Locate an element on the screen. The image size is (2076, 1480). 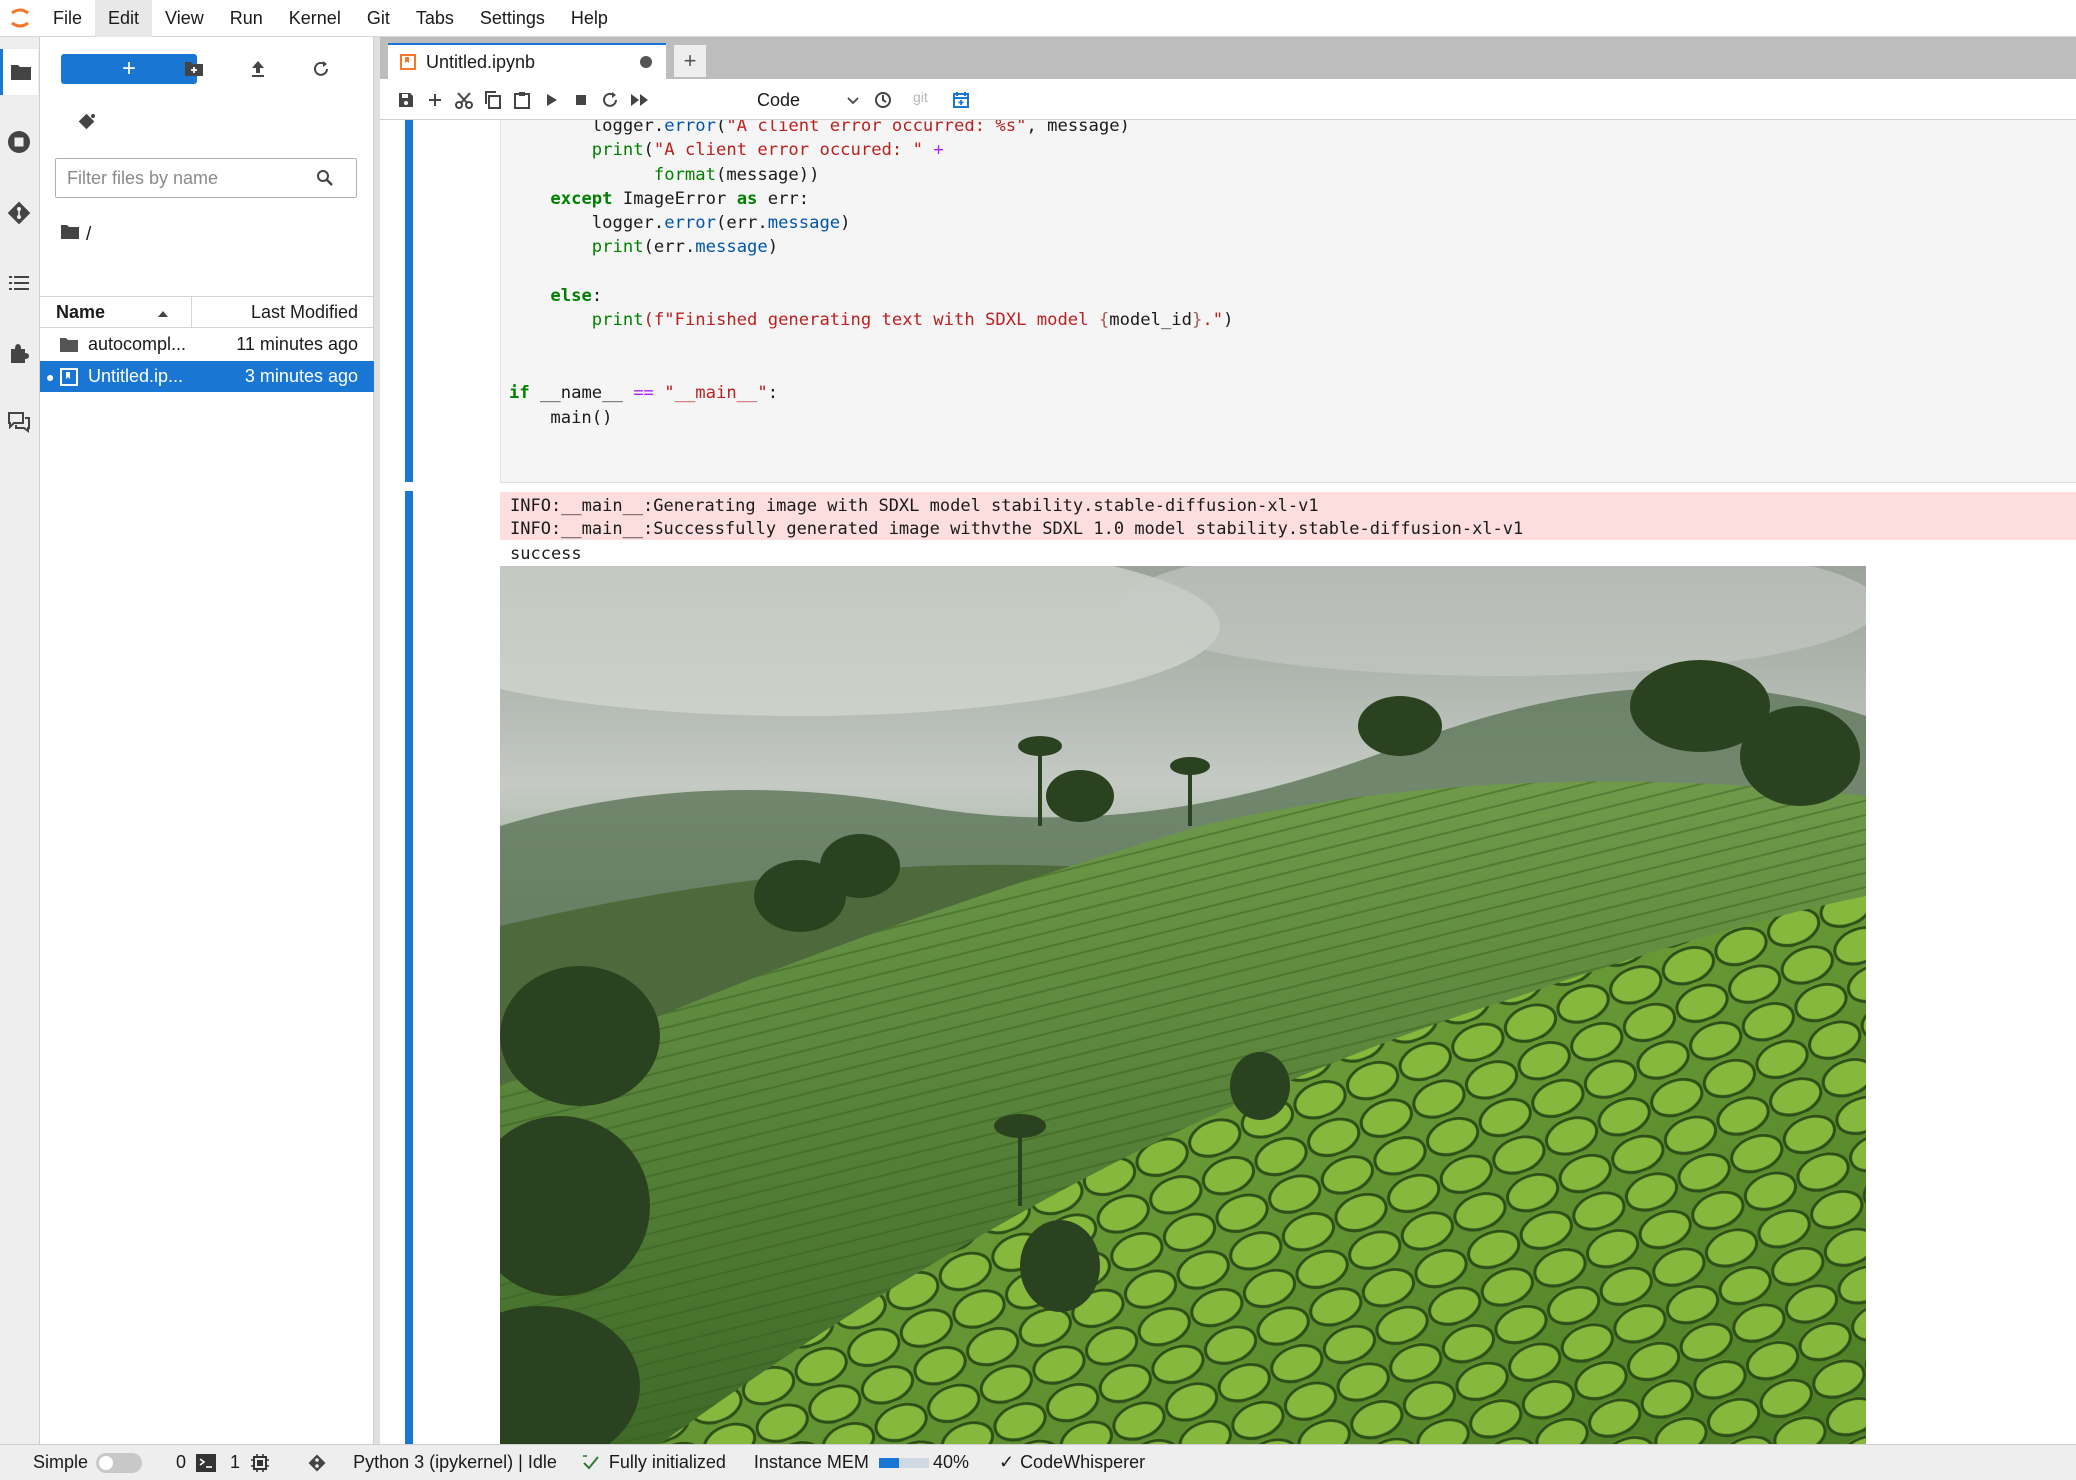
codewhisperer-status: ✓ CodeWhisperer is located at coordinates (1072, 1462).